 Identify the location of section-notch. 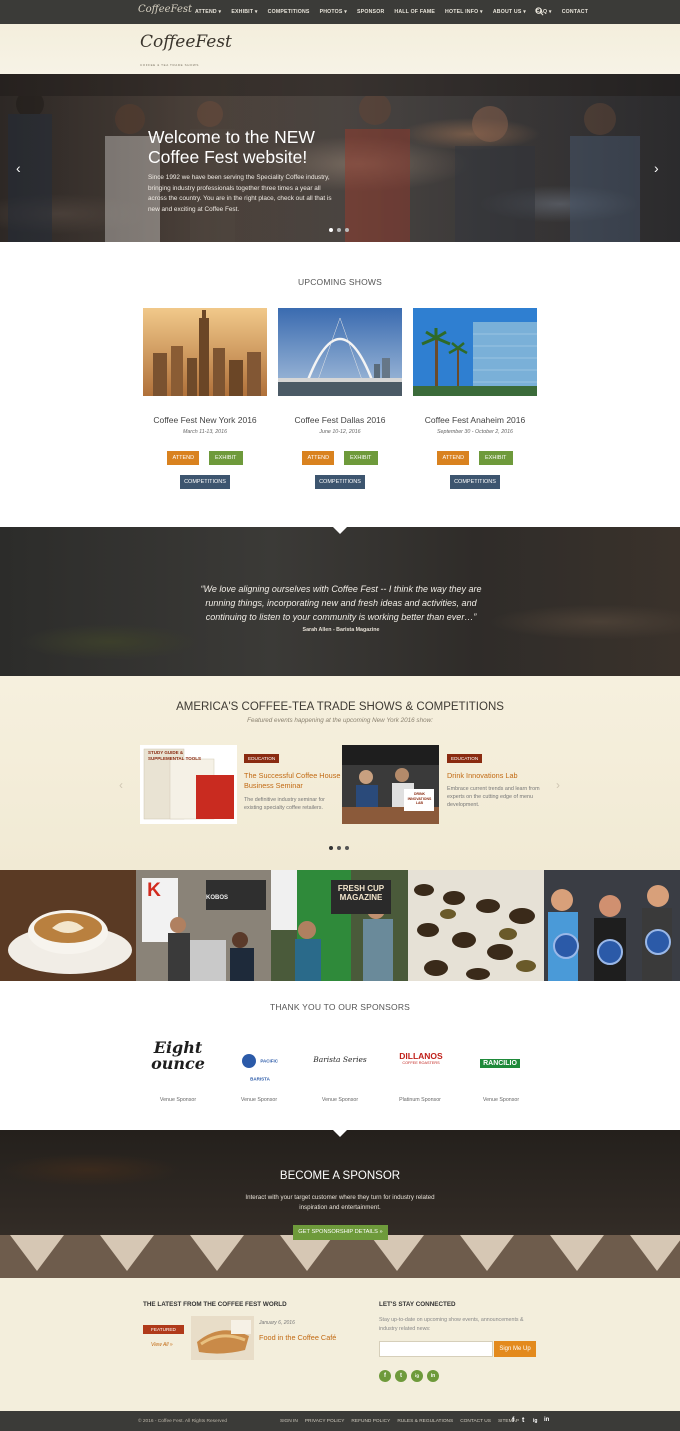
(340, 1133).